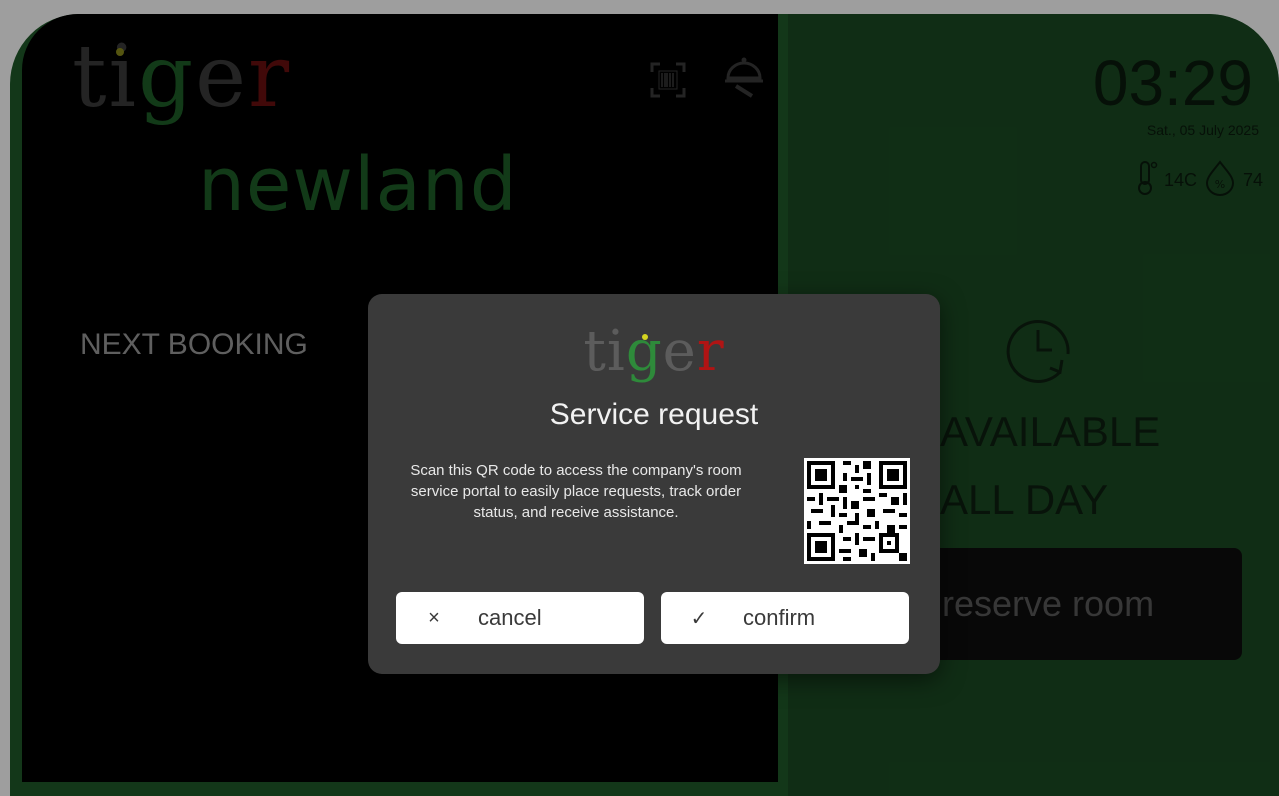 The image size is (1279, 796). What do you see at coordinates (857, 511) in the screenshot?
I see `qr-code-icon` at bounding box center [857, 511].